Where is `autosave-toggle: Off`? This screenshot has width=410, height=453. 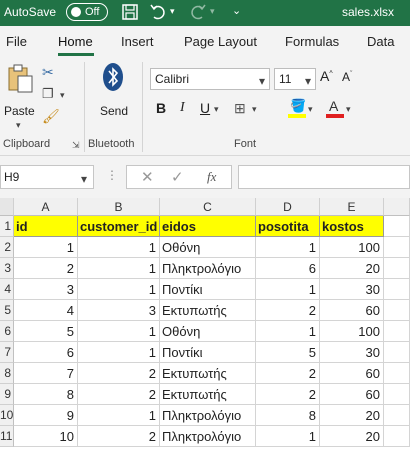
autosave-toggle: Off is located at coordinates (87, 12).